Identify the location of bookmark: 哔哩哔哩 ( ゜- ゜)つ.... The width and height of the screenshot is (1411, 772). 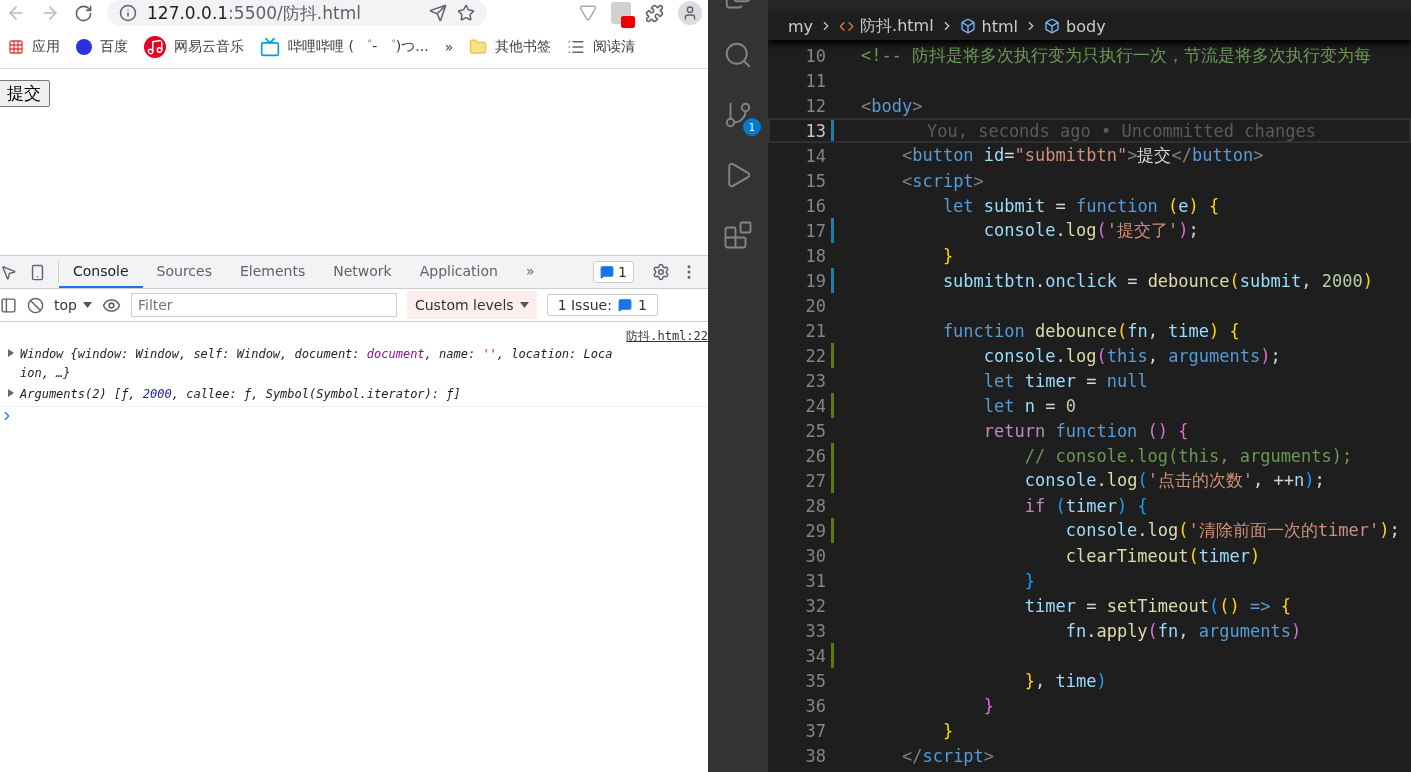
(344, 47).